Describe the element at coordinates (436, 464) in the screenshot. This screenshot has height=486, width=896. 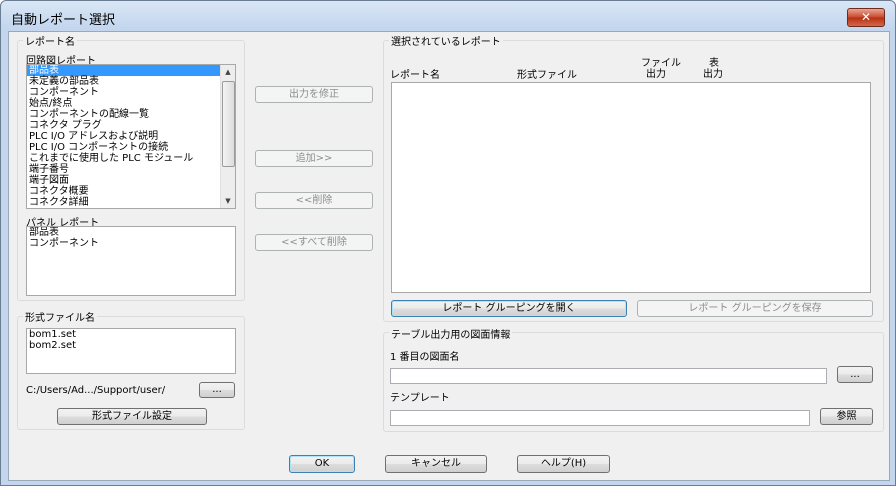
I see `cancel-button: キャンセル` at that location.